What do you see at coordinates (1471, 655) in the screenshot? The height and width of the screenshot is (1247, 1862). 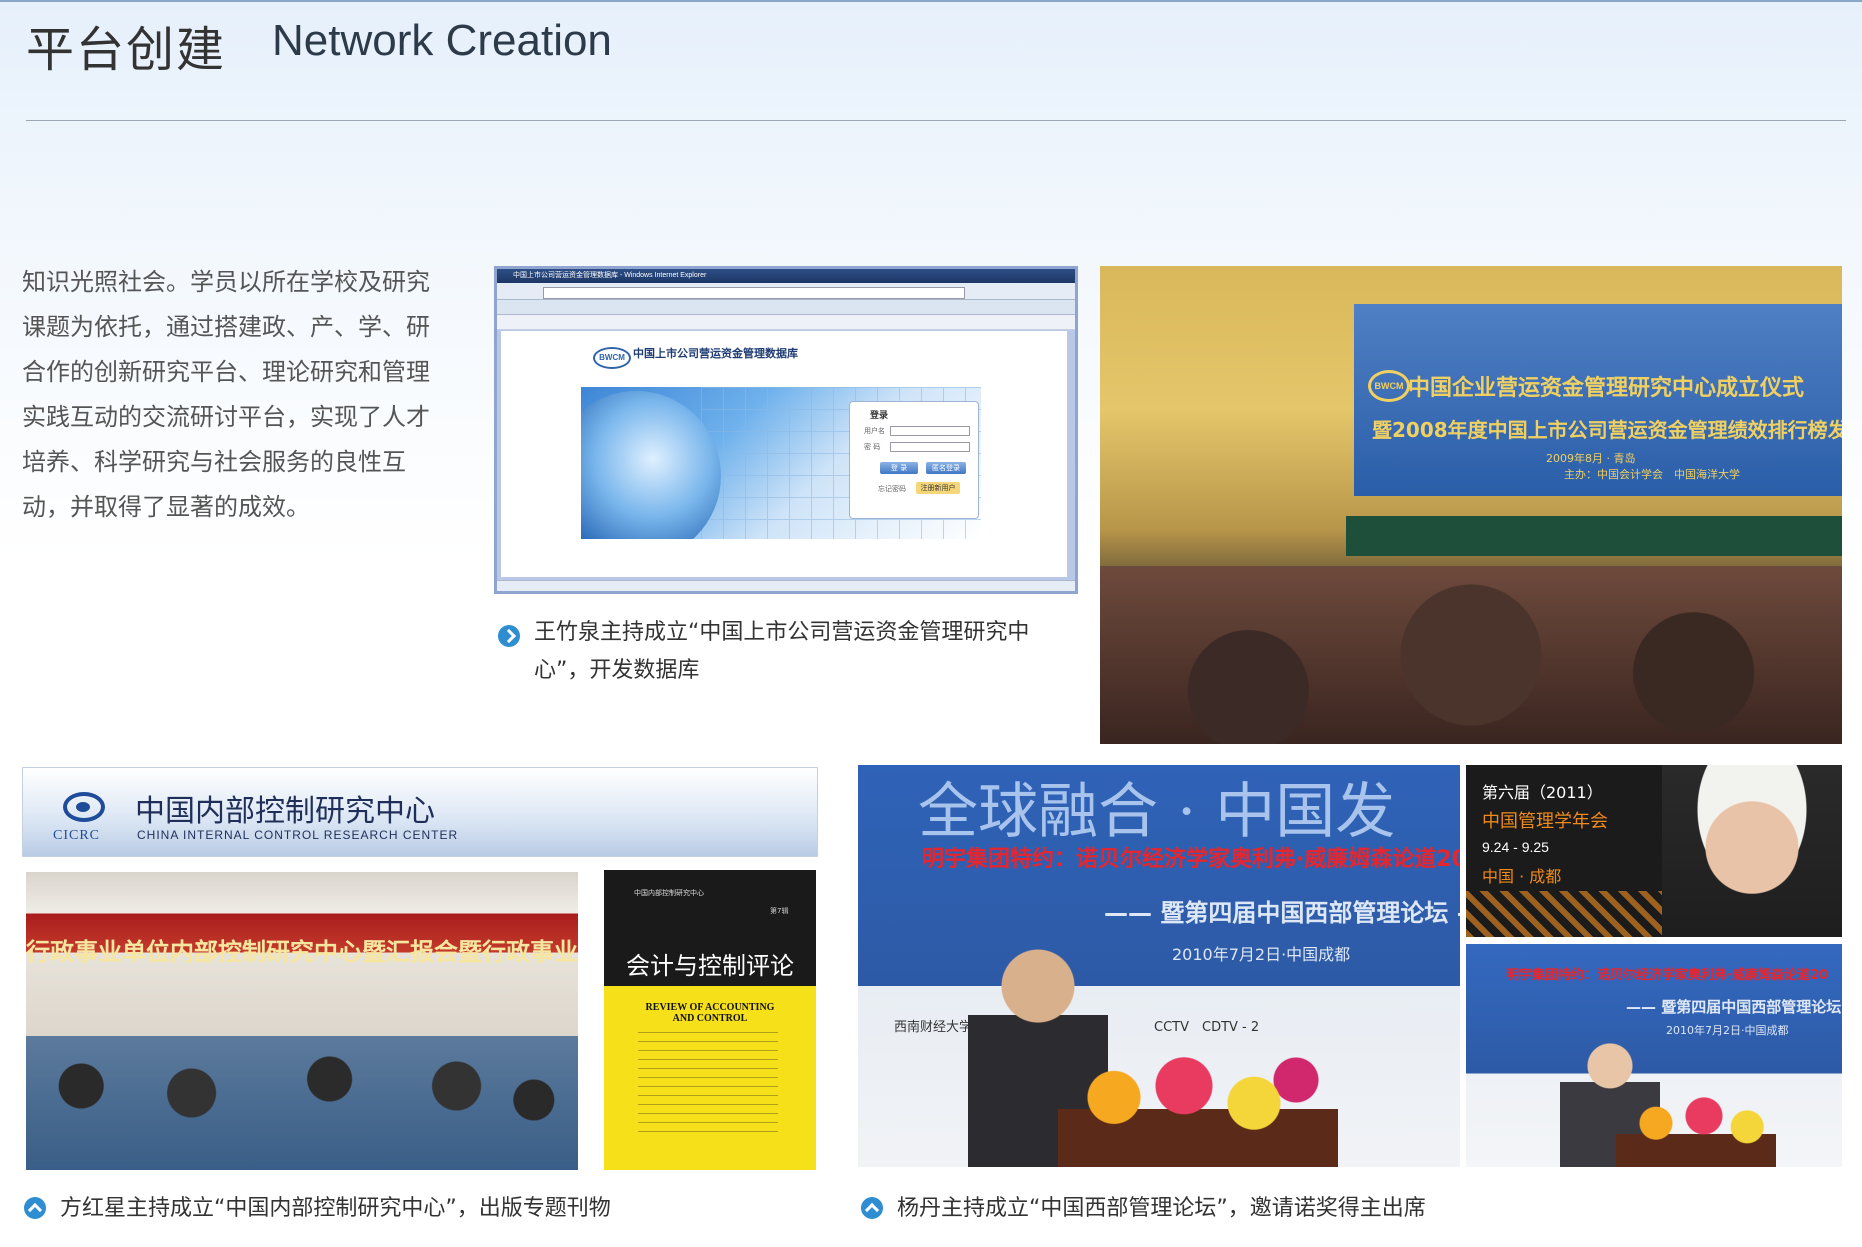 I see `audience` at bounding box center [1471, 655].